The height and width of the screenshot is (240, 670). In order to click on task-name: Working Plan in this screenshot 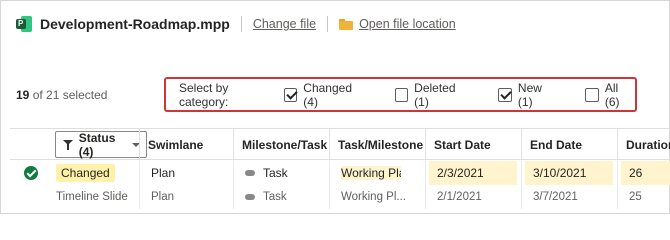, I will do `click(371, 173)`.